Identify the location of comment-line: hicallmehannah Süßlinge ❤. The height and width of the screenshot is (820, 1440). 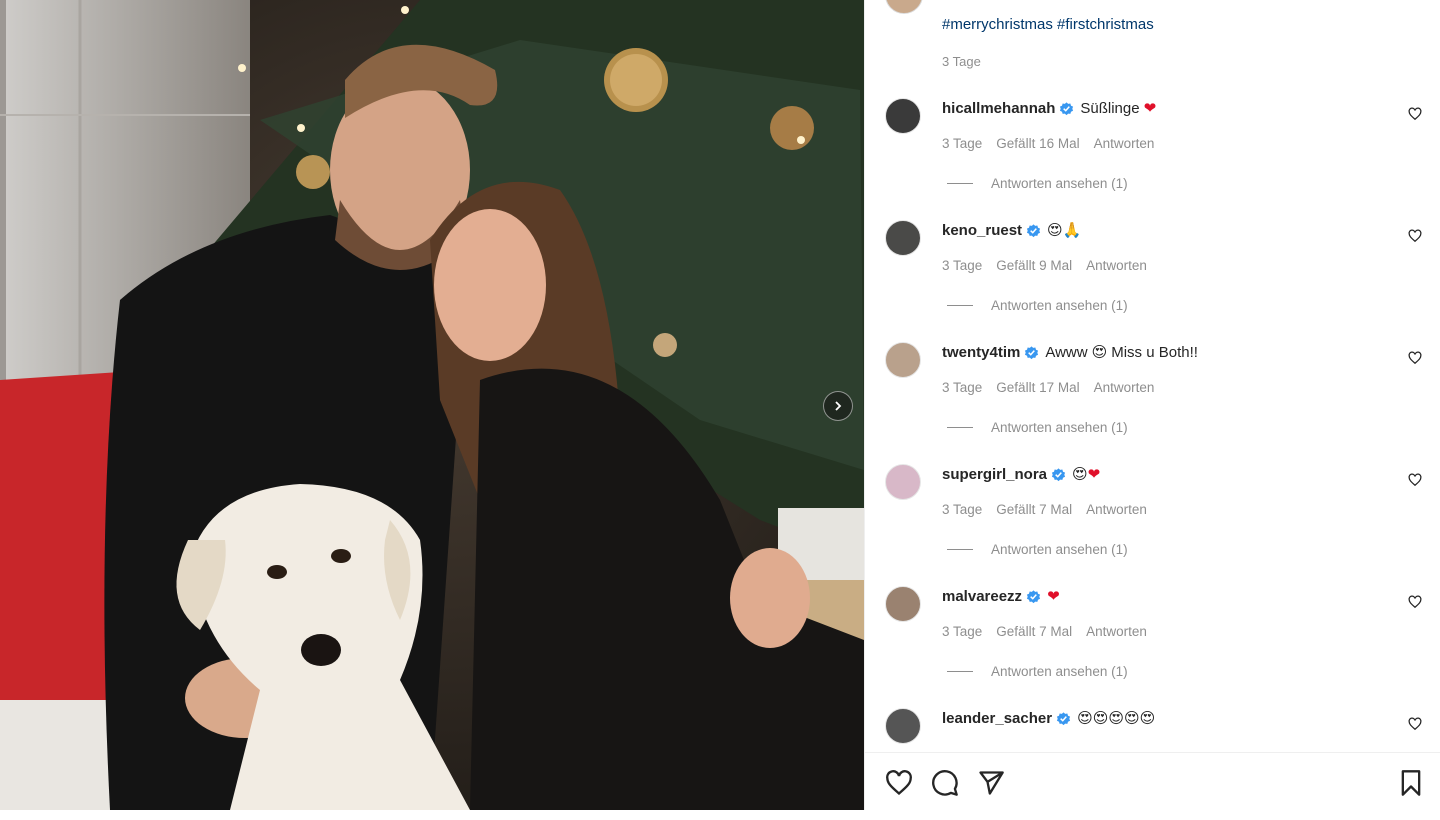
(1049, 108).